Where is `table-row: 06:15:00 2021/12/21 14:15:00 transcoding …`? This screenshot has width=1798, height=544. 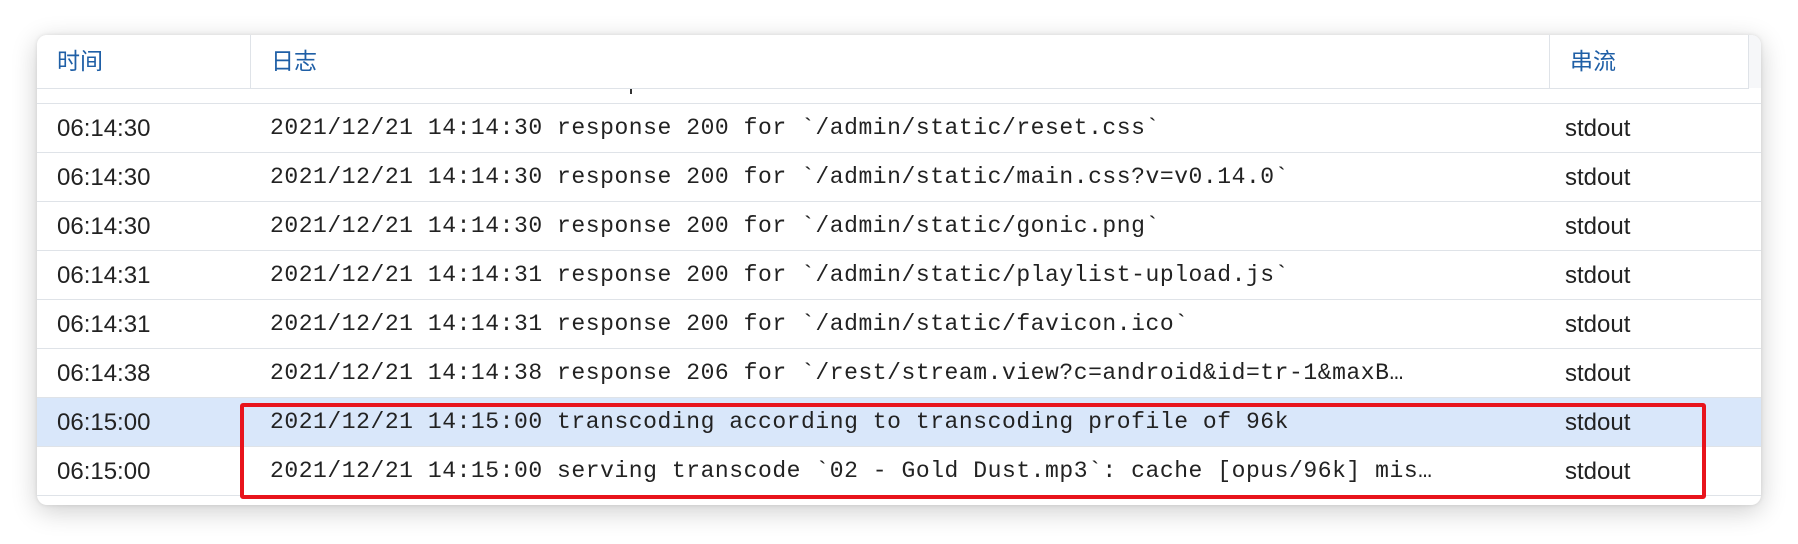
table-row: 06:15:00 2021/12/21 14:15:00 transcoding … is located at coordinates (899, 422).